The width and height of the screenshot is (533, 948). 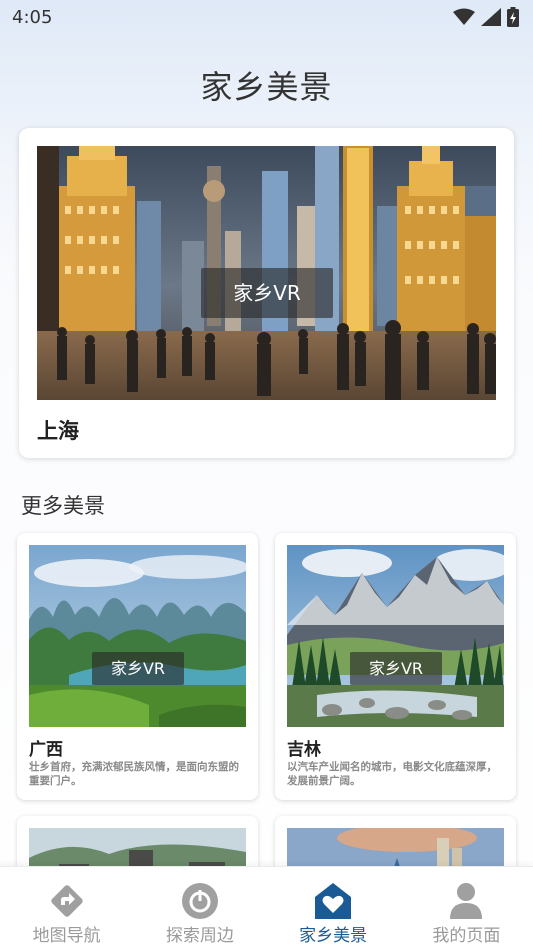 What do you see at coordinates (466, 936) in the screenshot?
I see `nav-label: 我的页面` at bounding box center [466, 936].